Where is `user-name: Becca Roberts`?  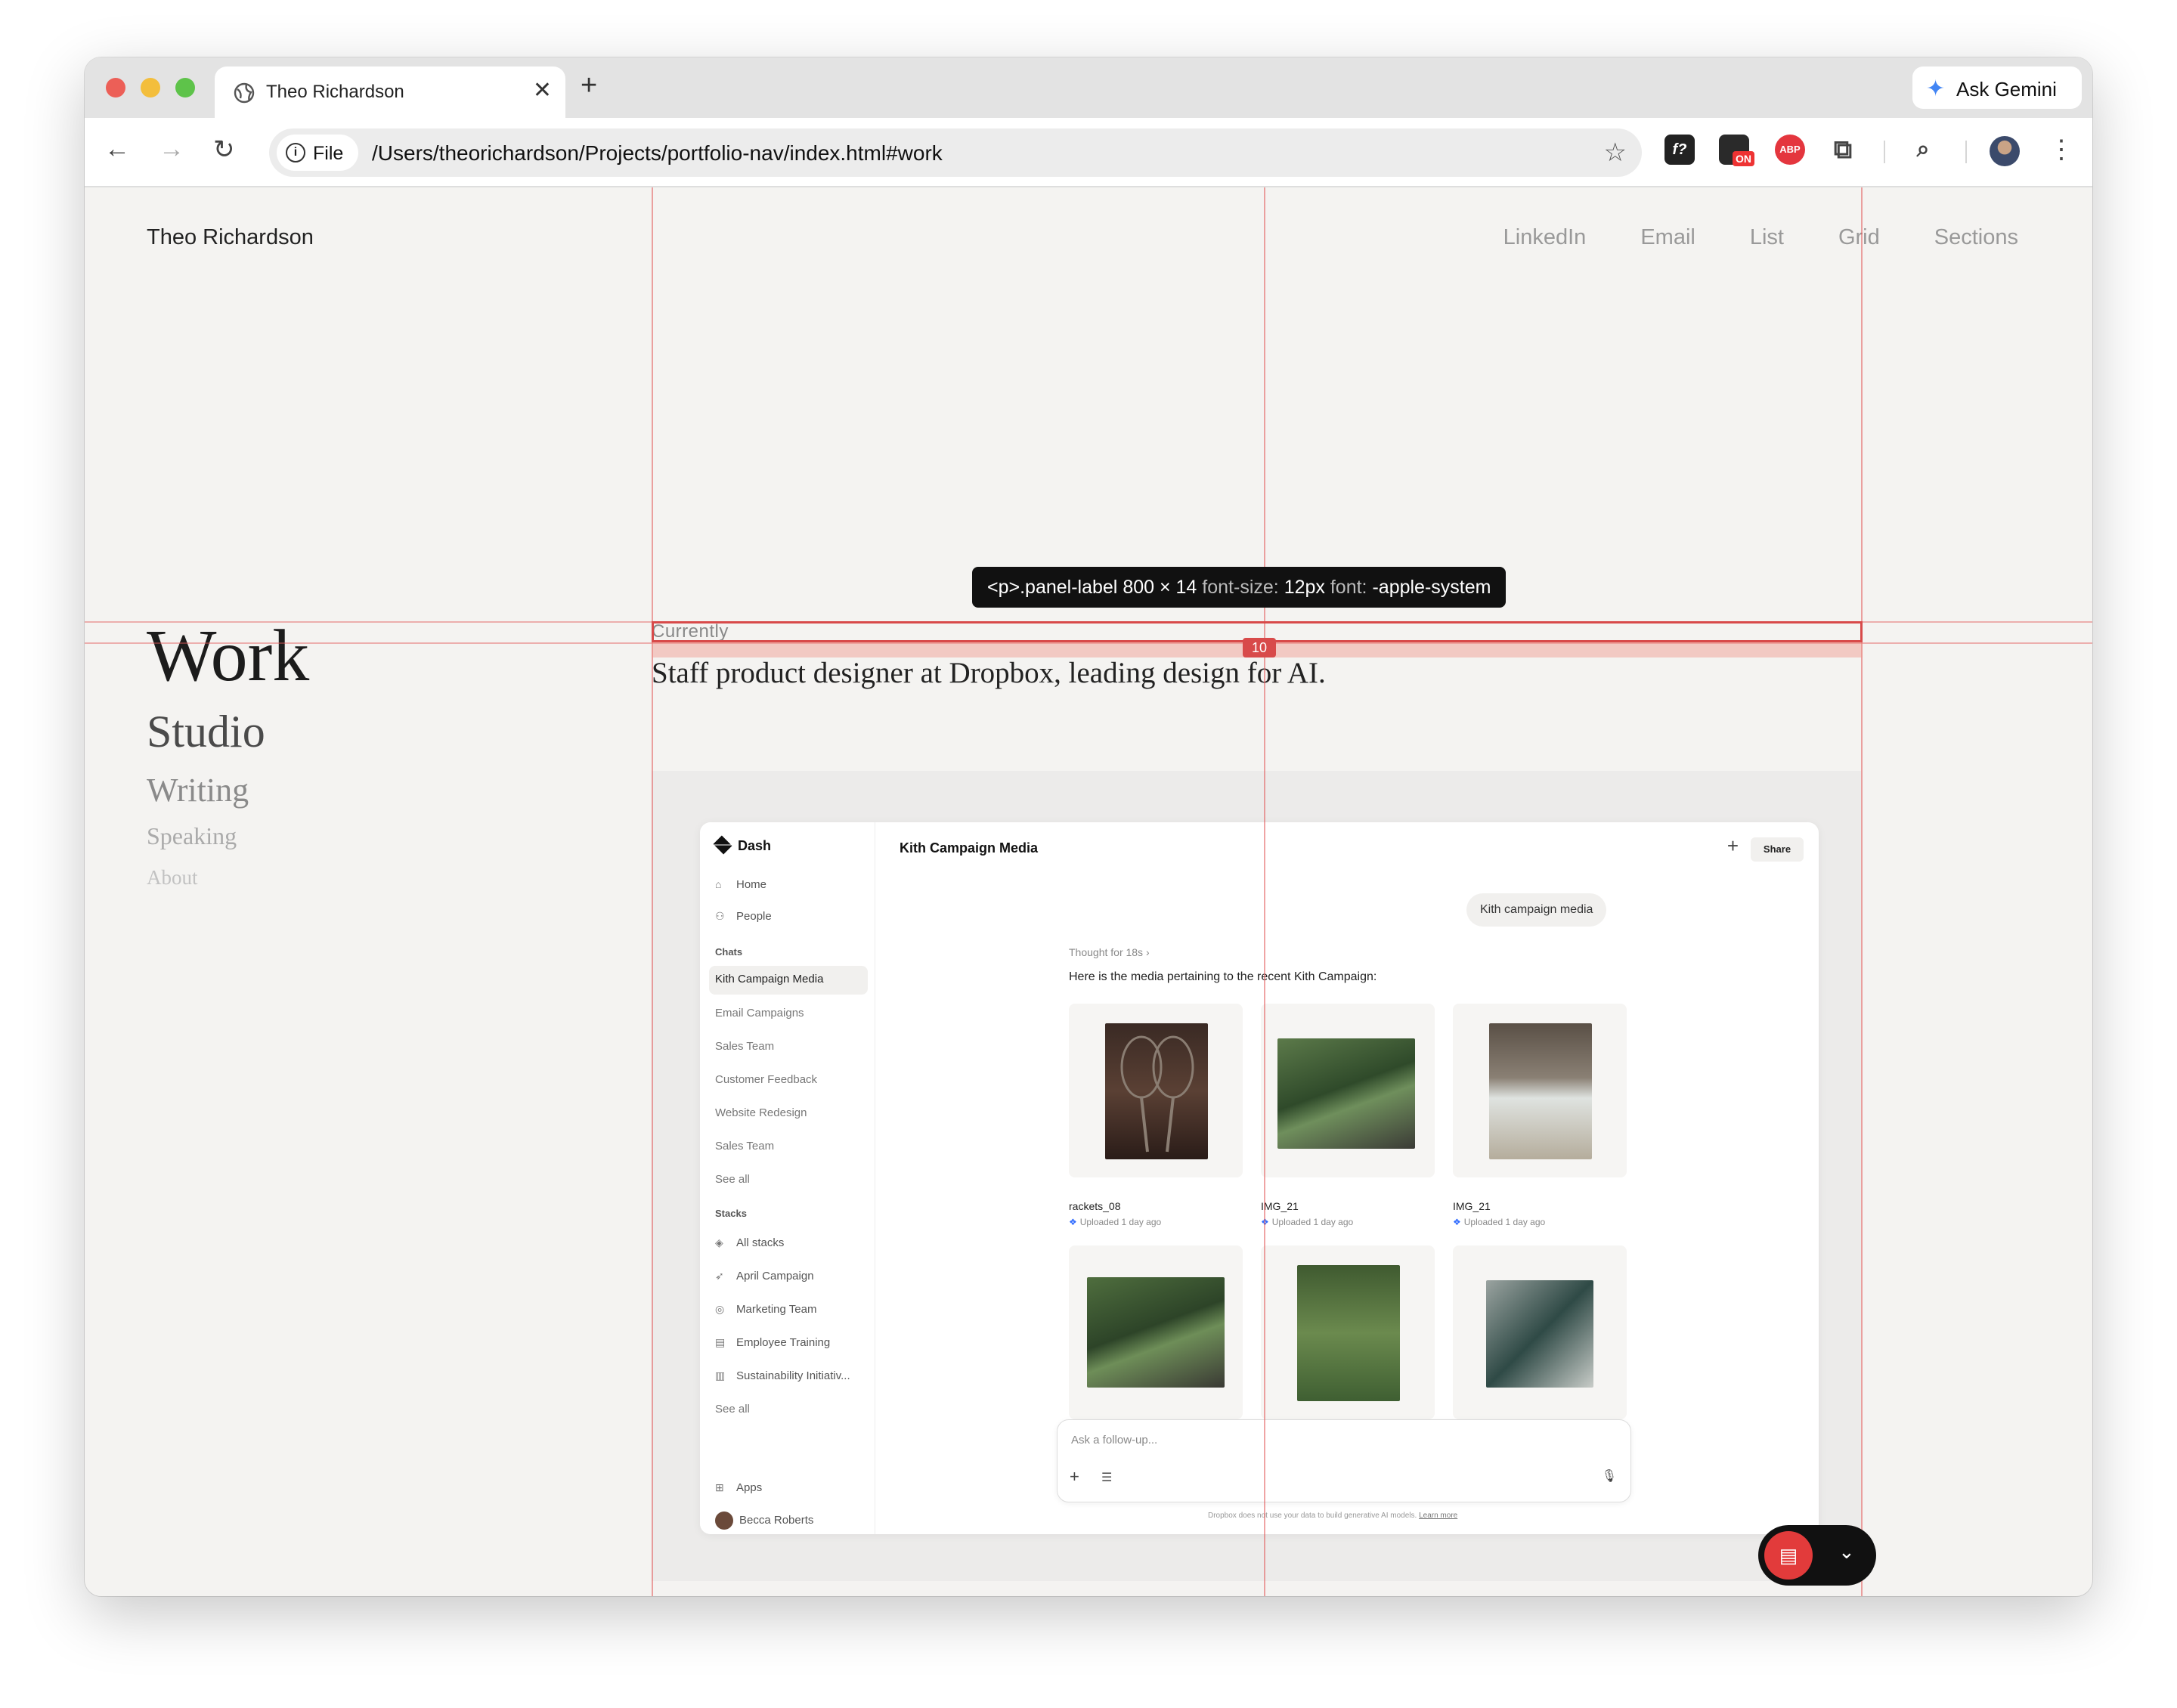
user-name: Becca Roberts is located at coordinates (776, 1520).